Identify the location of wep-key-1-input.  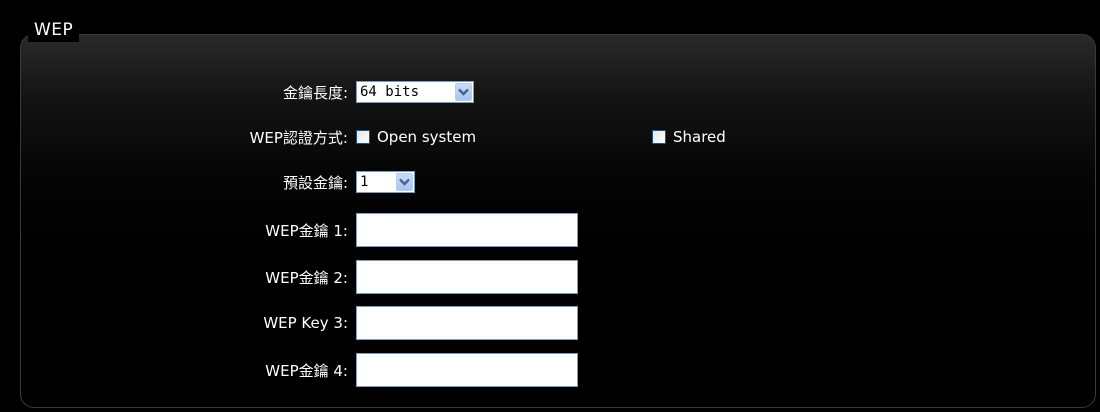
(467, 230).